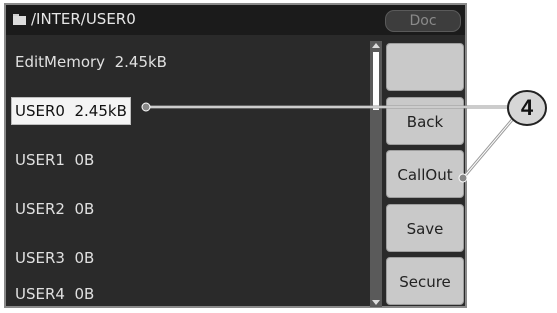 The width and height of the screenshot is (557, 313). Describe the element at coordinates (527, 107) in the screenshot. I see `callout-number: 4` at that location.